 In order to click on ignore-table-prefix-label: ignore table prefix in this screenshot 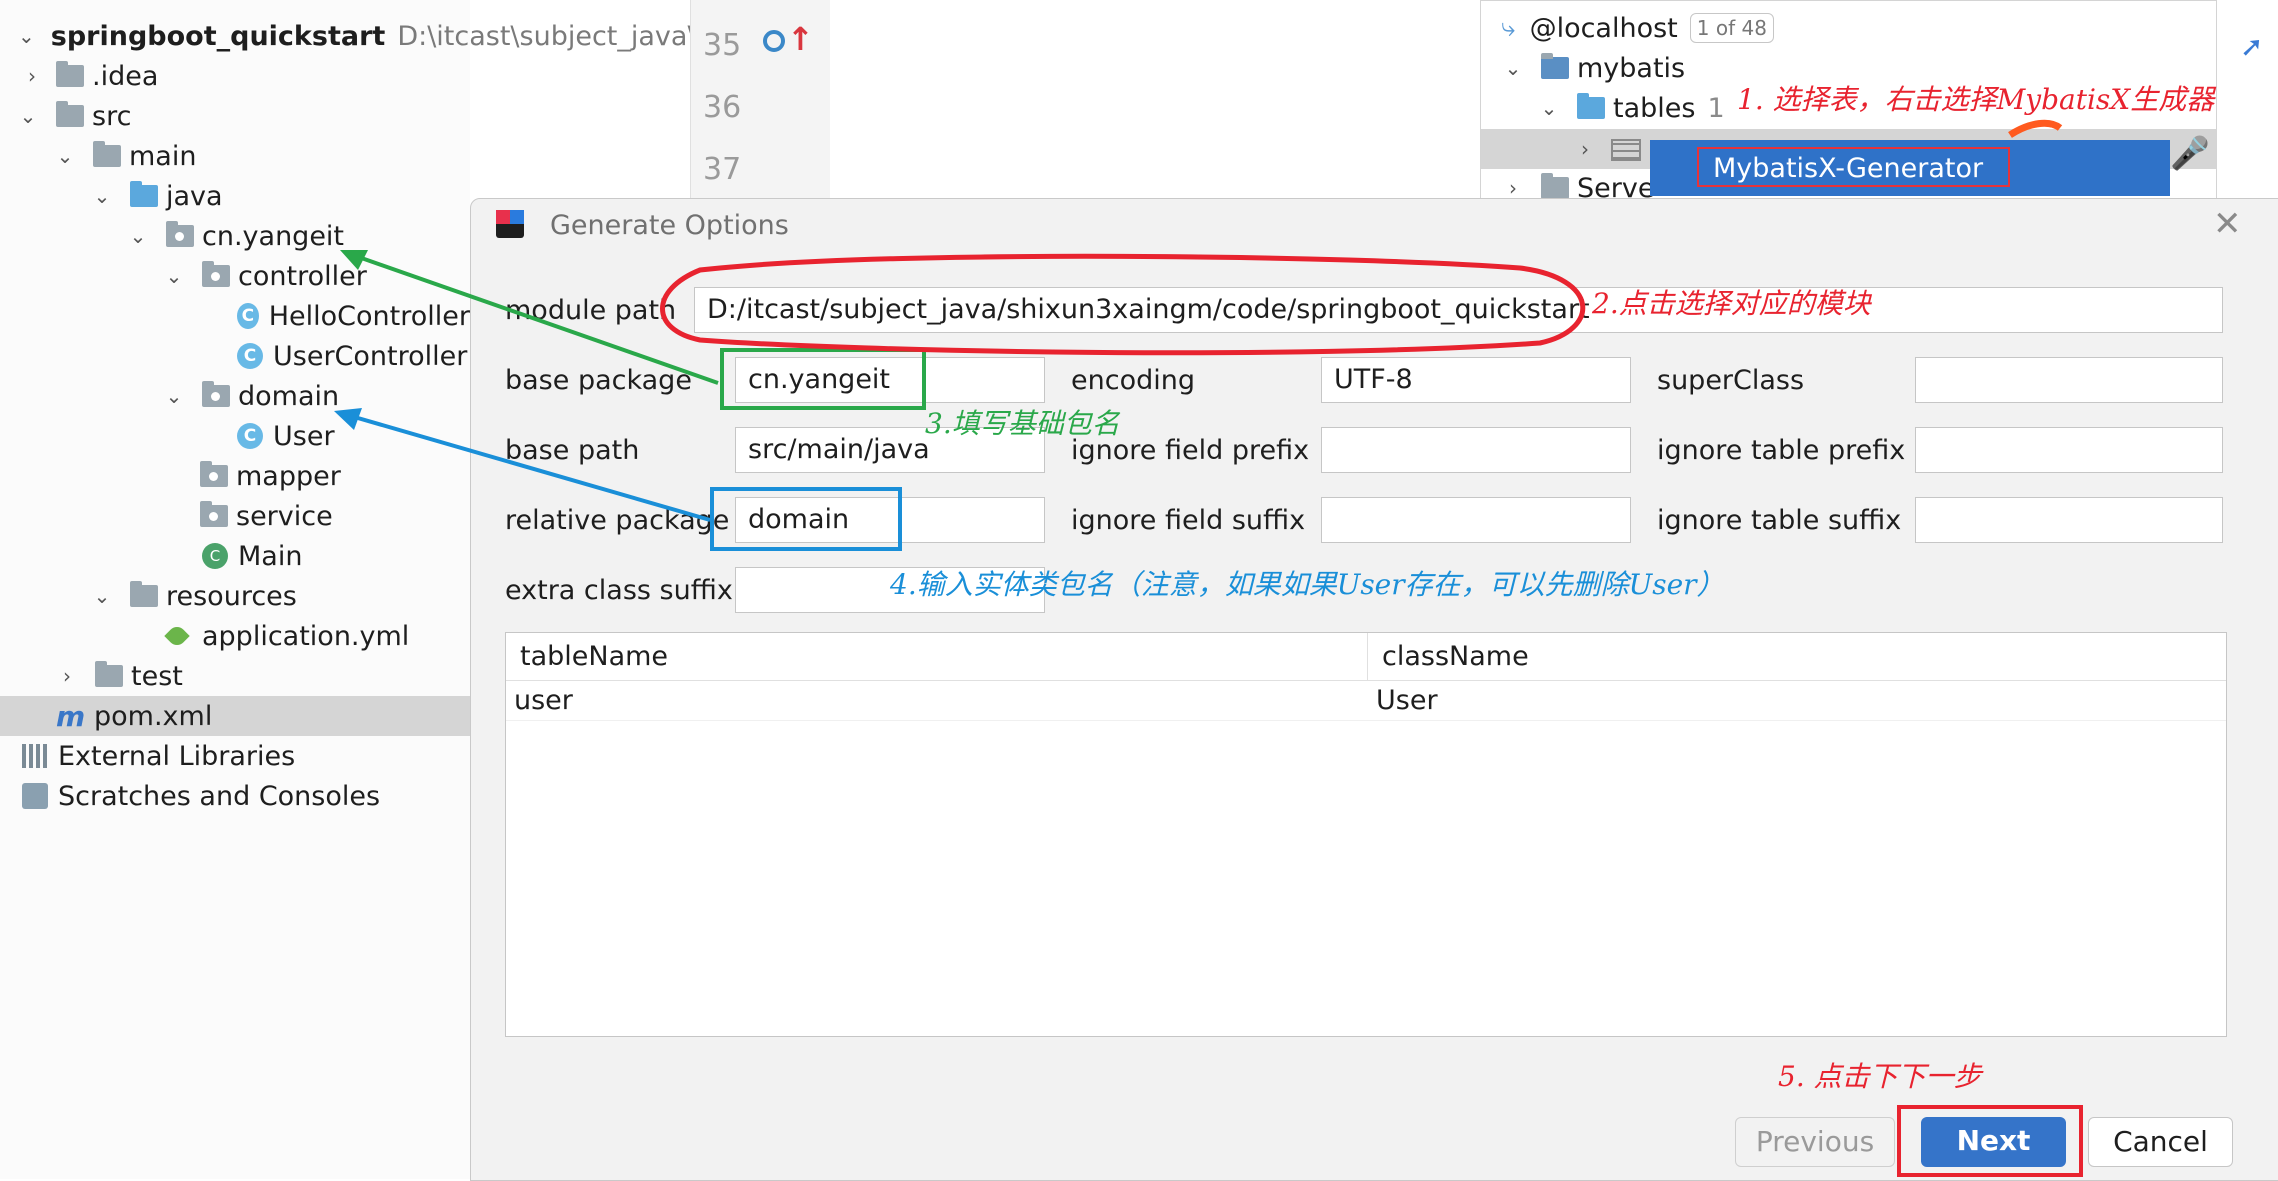, I will do `click(1781, 450)`.